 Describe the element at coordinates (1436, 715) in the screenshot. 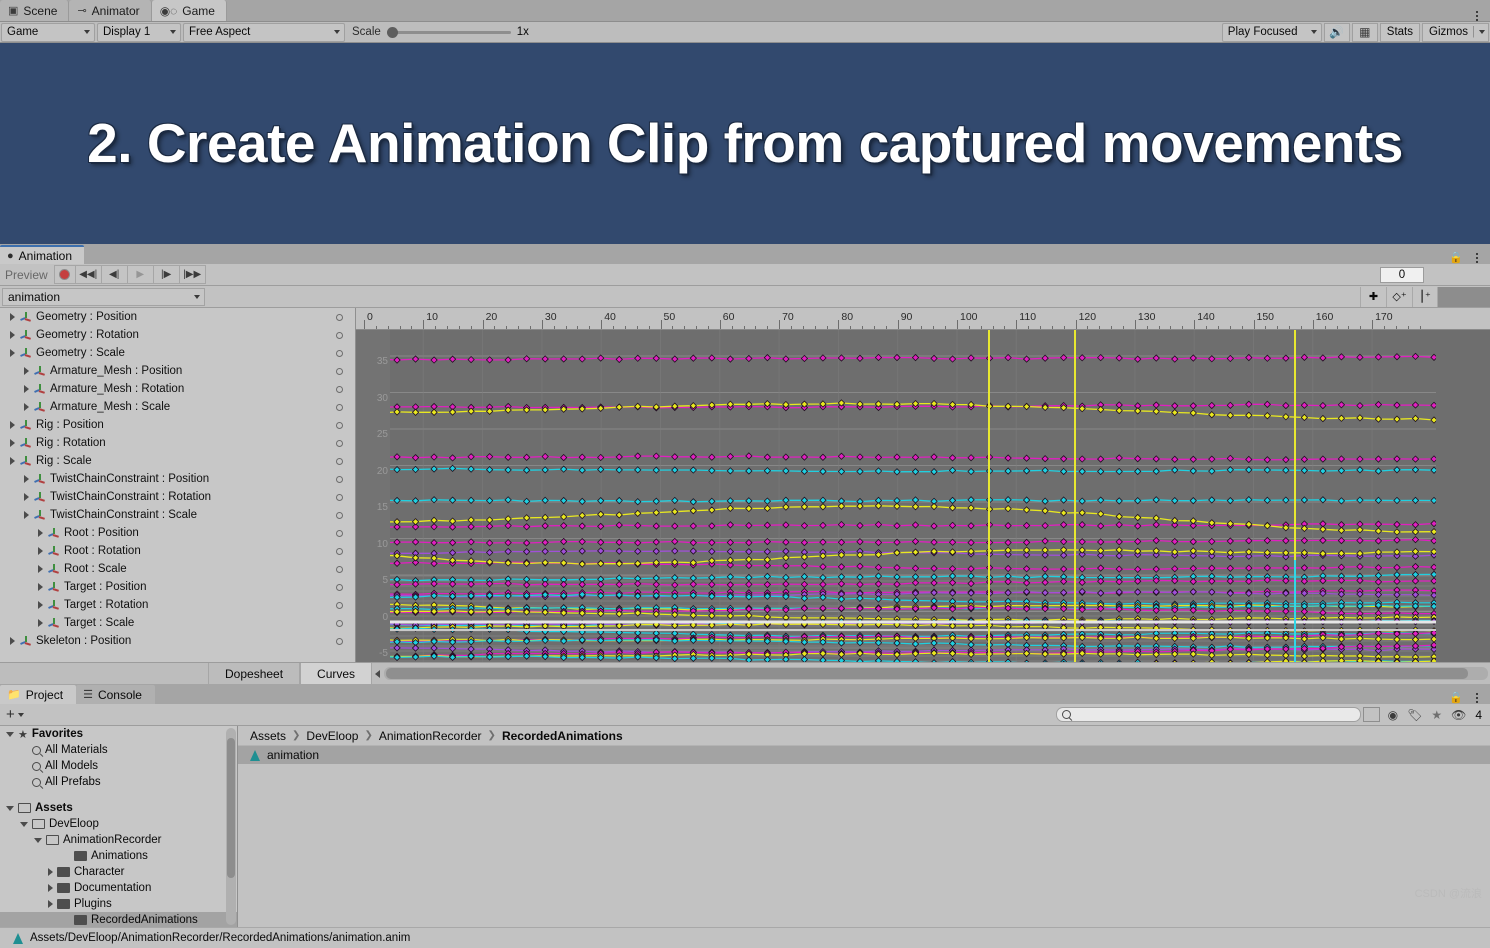

I see `favorite-star-icon: ★` at that location.